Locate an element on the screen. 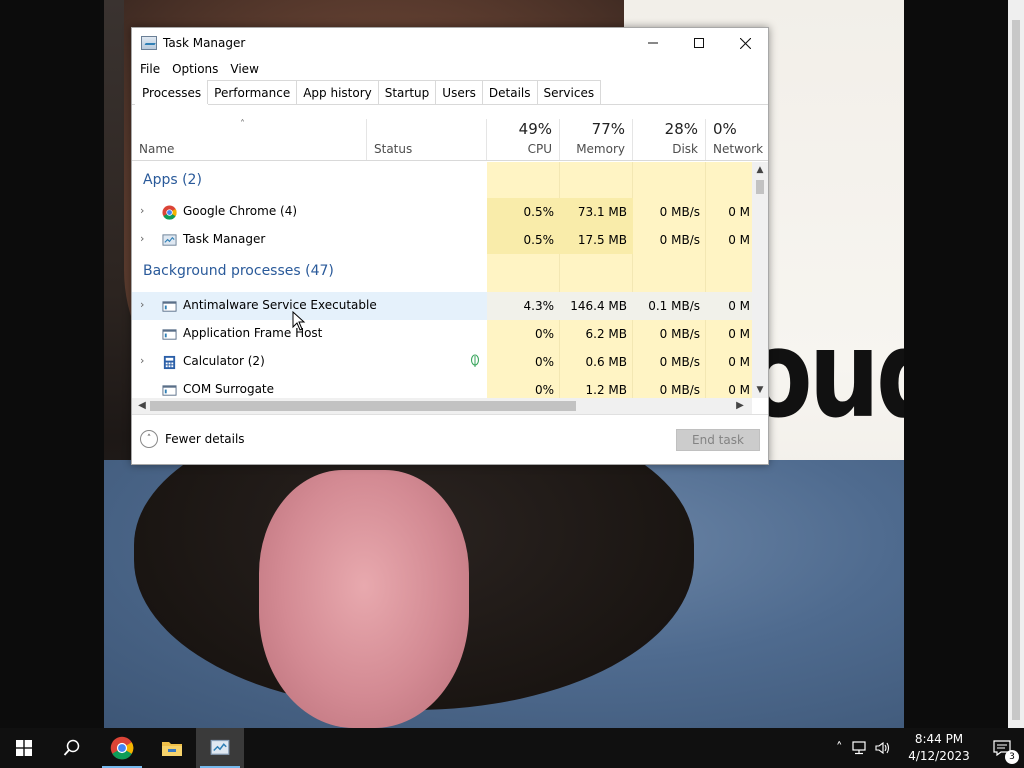 This screenshot has height=768, width=1024. menu-file: File is located at coordinates (150, 69).